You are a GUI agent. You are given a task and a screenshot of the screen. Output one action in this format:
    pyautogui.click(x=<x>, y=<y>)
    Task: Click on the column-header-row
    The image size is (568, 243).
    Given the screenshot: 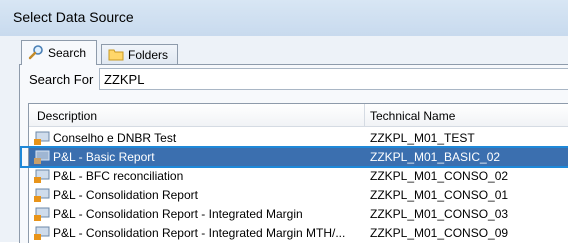 What is the action you would take?
    pyautogui.click(x=298, y=115)
    